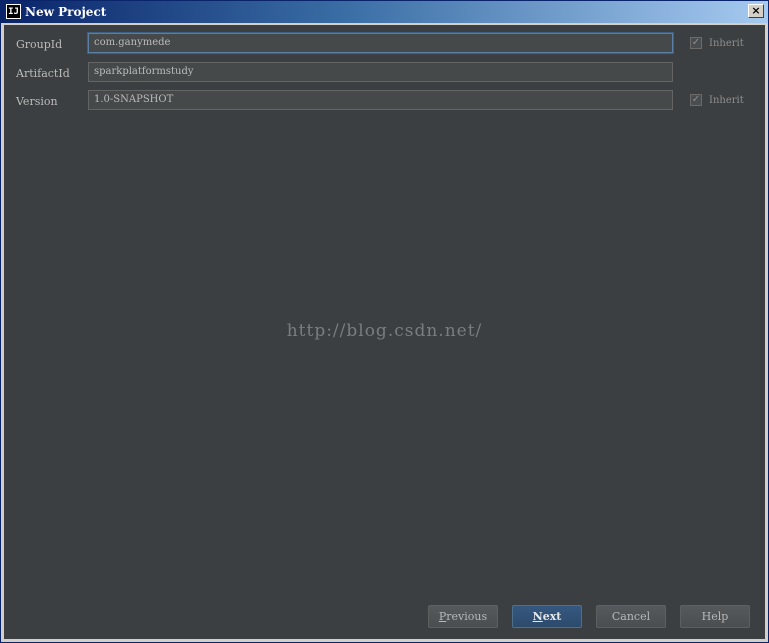 The height and width of the screenshot is (643, 769). What do you see at coordinates (43, 73) in the screenshot?
I see `artifactid-label: ArtifactId` at bounding box center [43, 73].